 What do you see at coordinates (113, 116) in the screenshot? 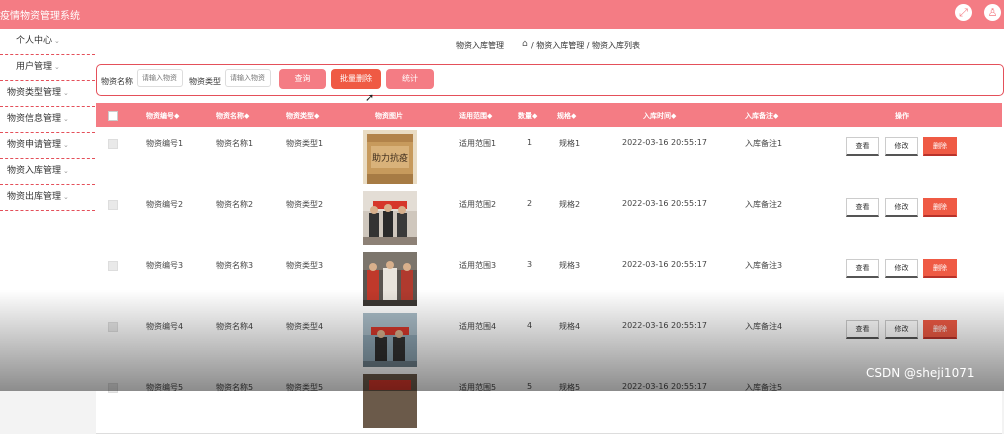
I see `select-all-checkbox` at bounding box center [113, 116].